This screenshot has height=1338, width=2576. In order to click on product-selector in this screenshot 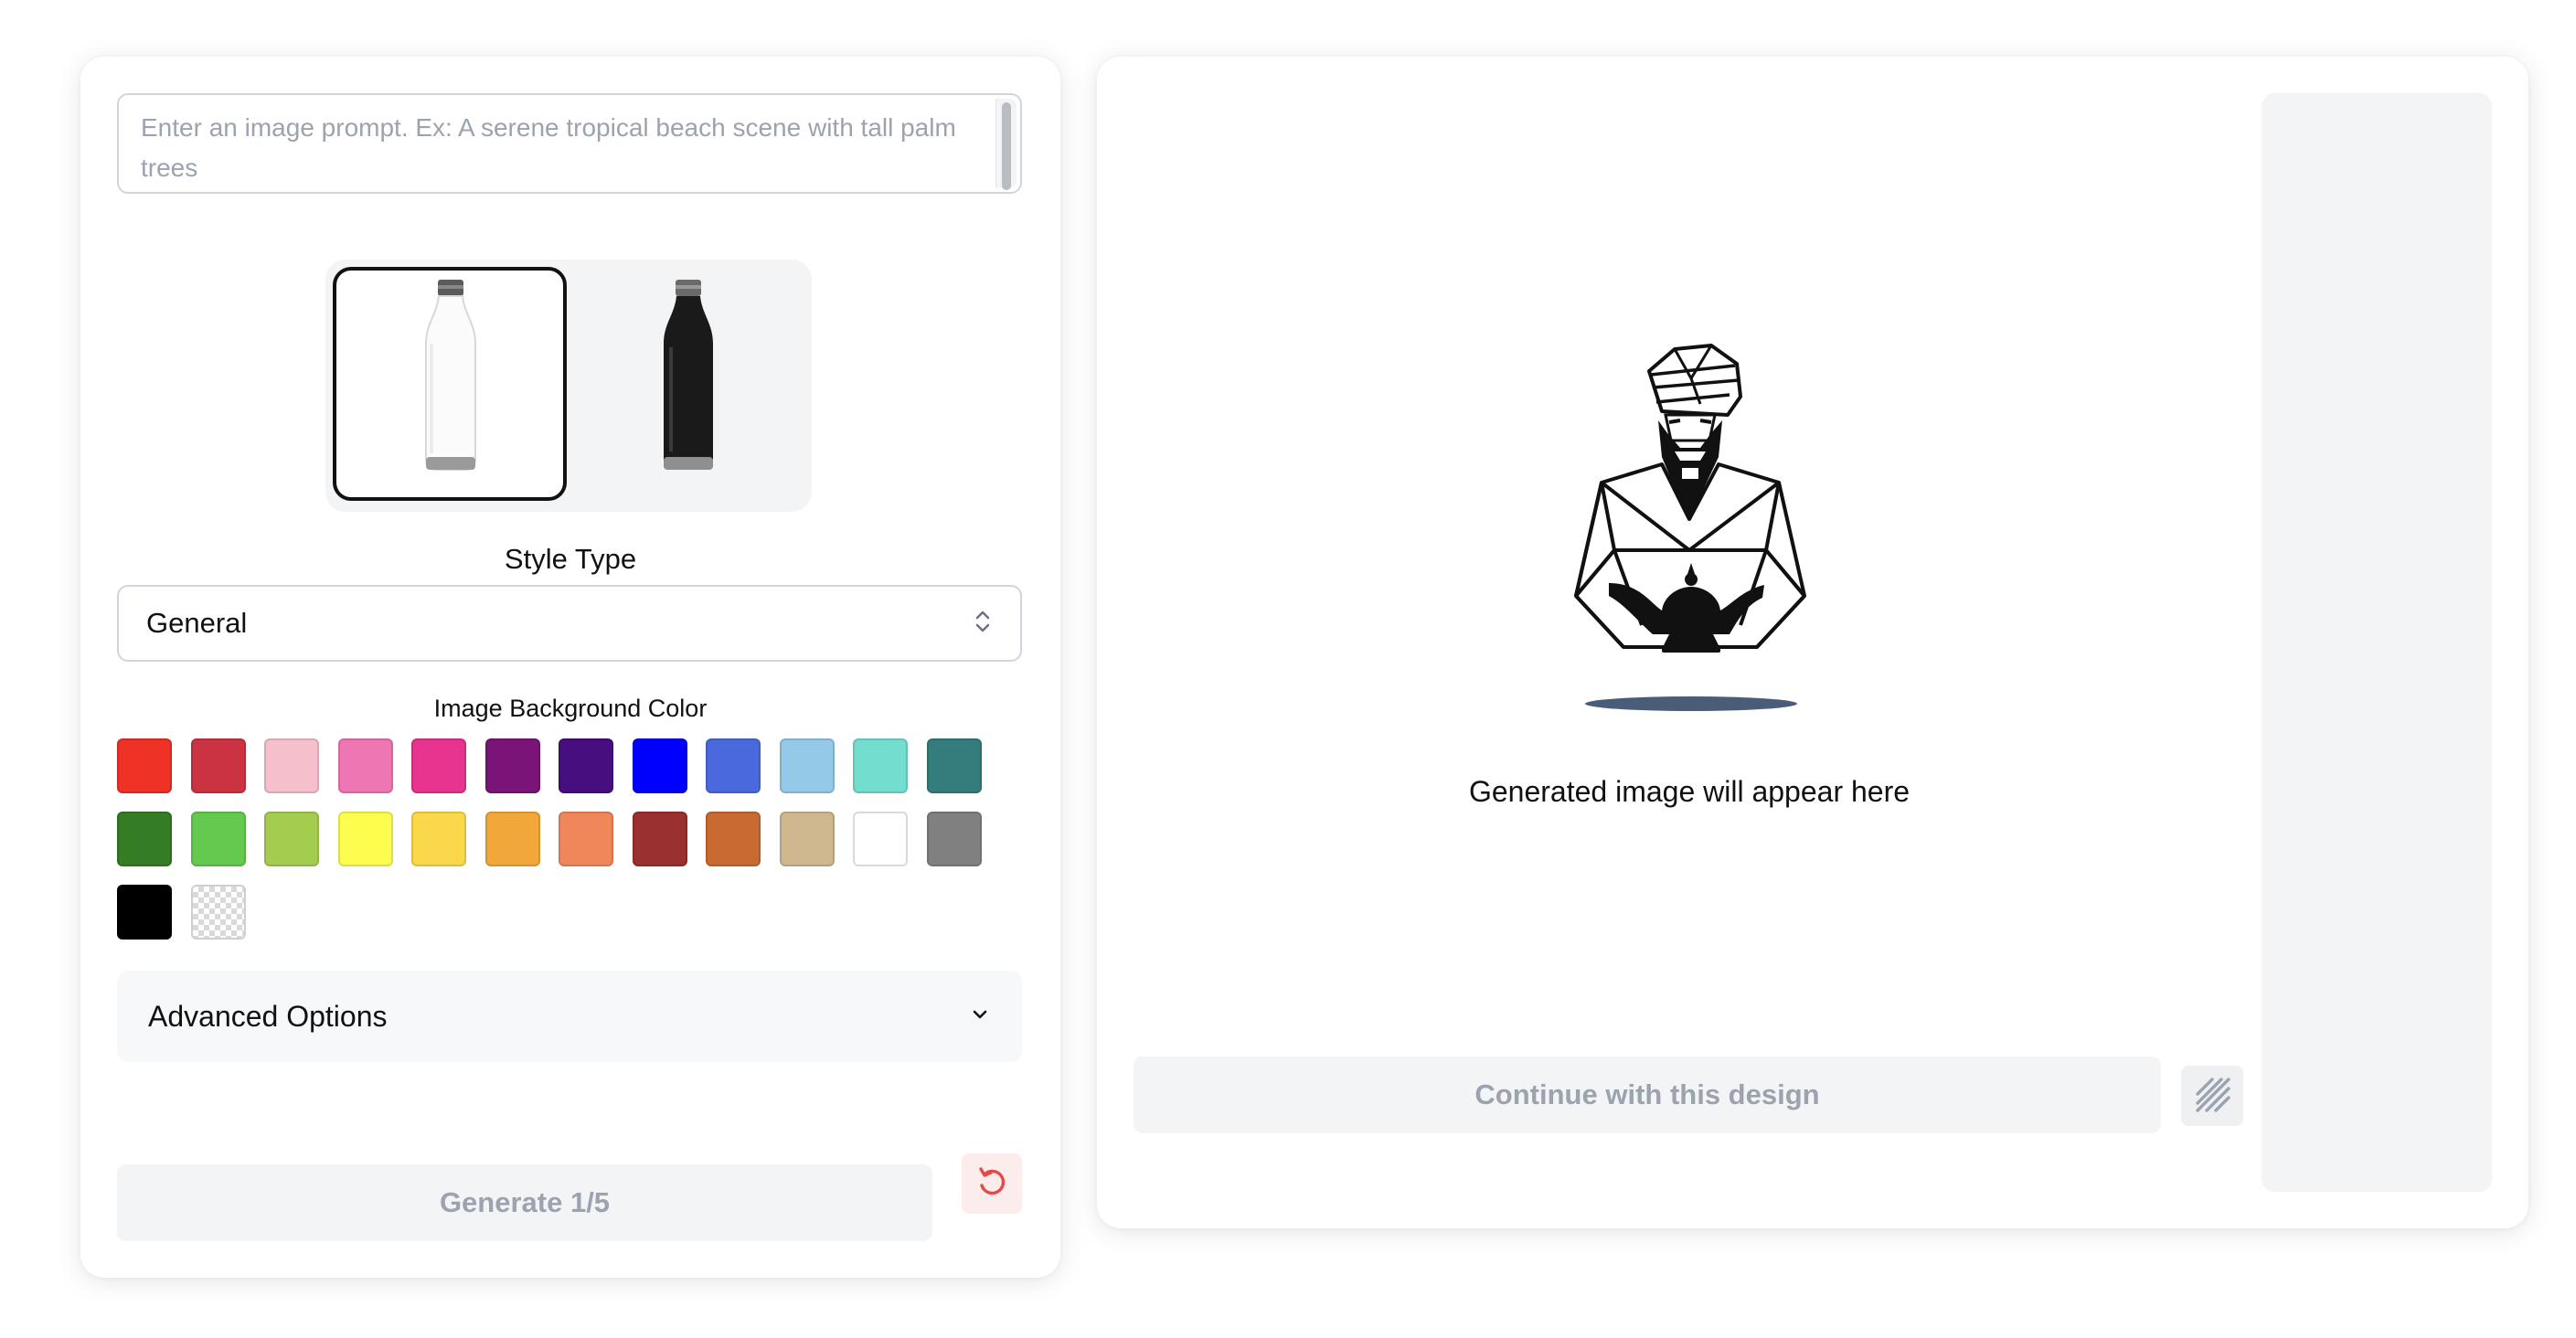, I will do `click(568, 386)`.